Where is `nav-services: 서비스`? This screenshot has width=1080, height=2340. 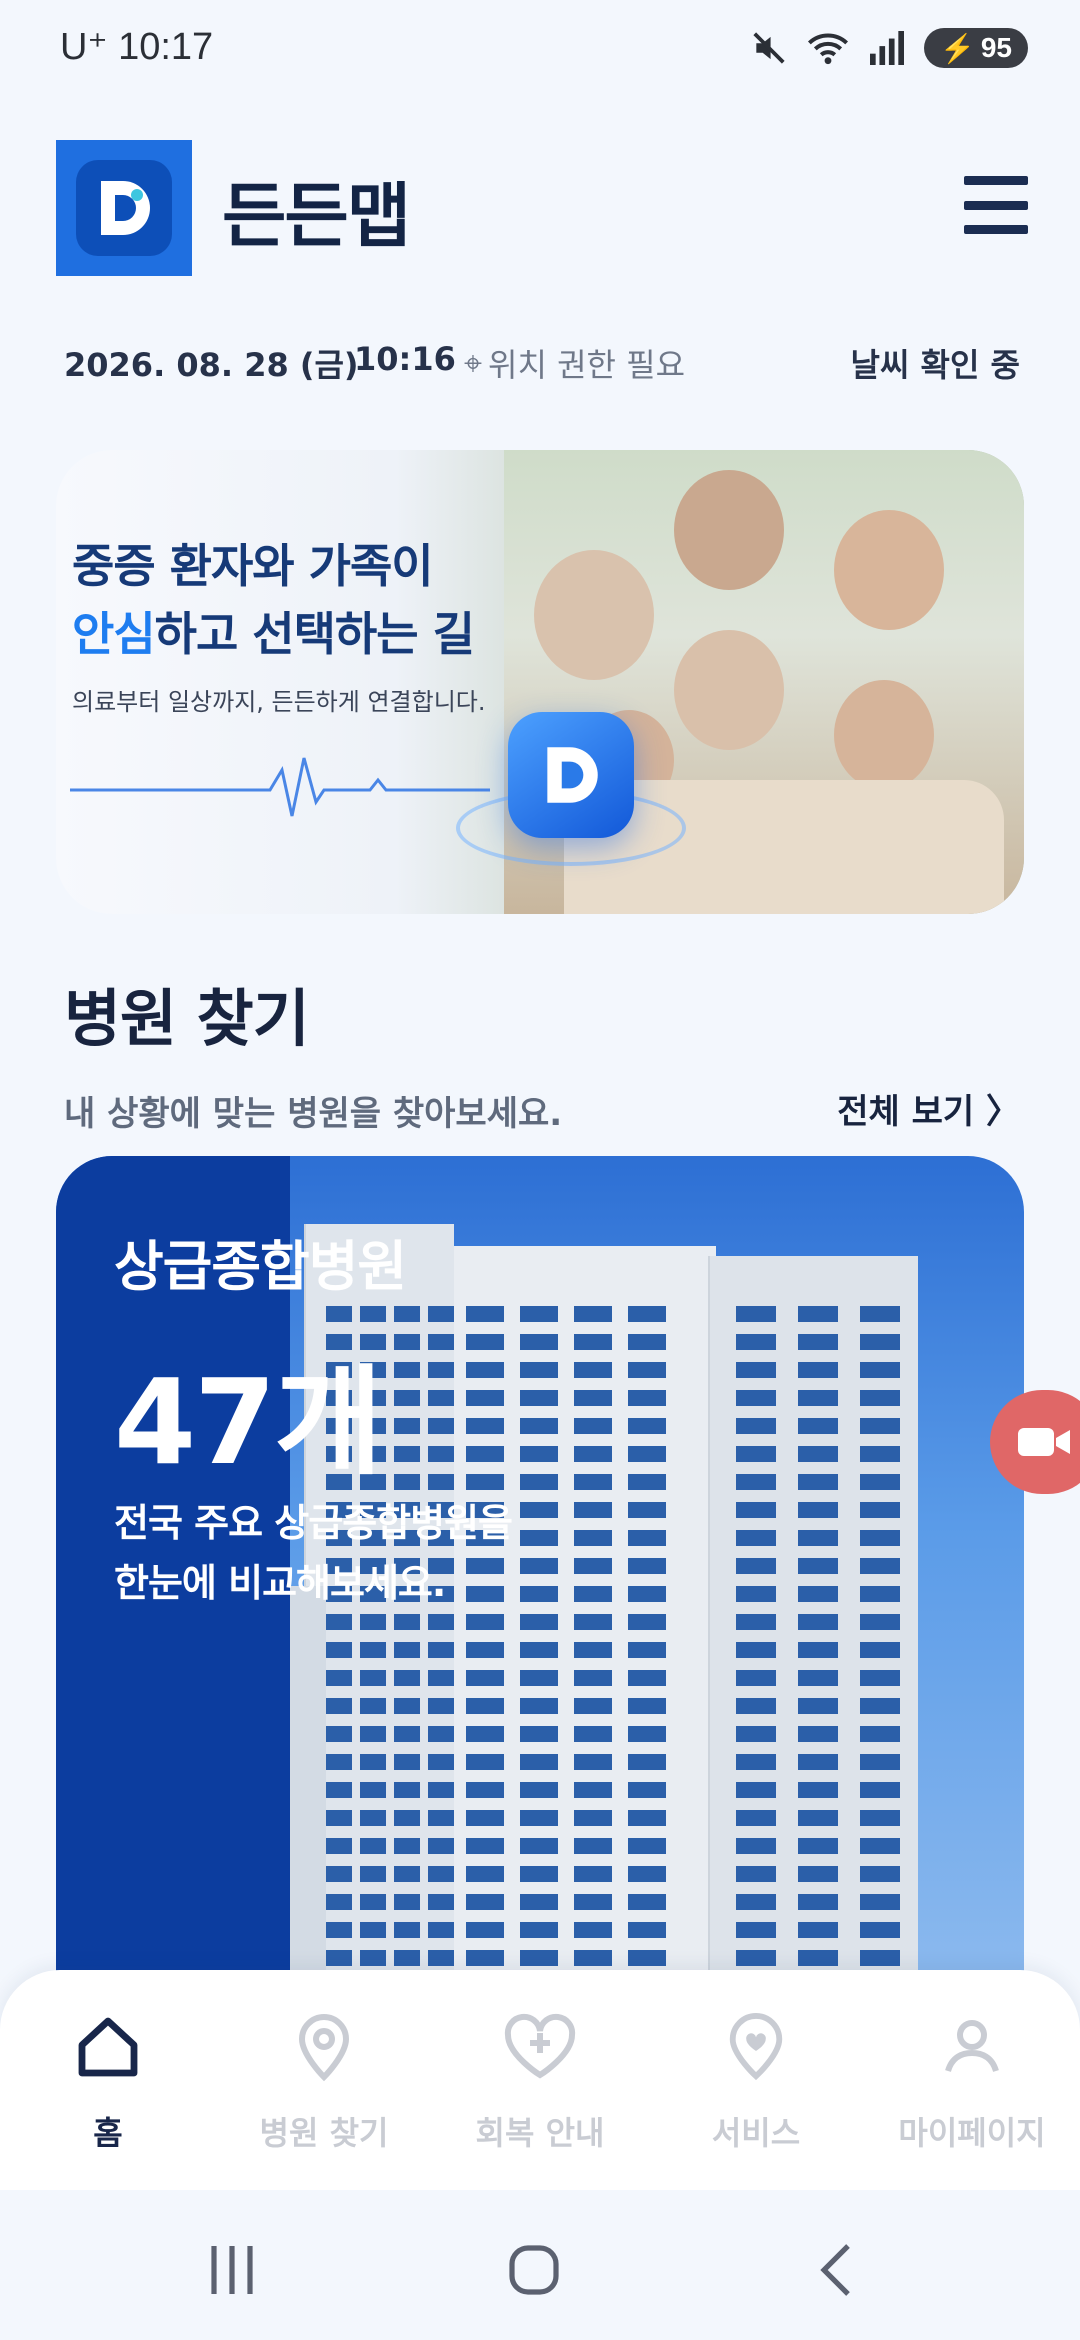 nav-services: 서비스 is located at coordinates (756, 2084).